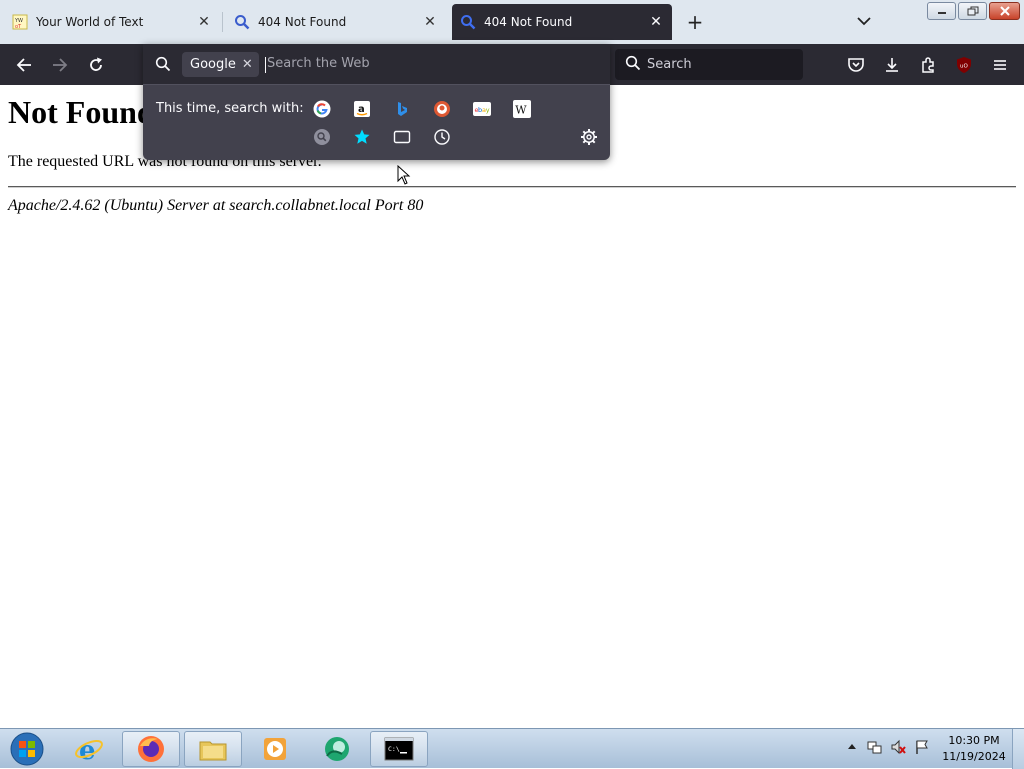  I want to click on tab-404-not-found-active: 404 Not Found ✕, so click(562, 22).